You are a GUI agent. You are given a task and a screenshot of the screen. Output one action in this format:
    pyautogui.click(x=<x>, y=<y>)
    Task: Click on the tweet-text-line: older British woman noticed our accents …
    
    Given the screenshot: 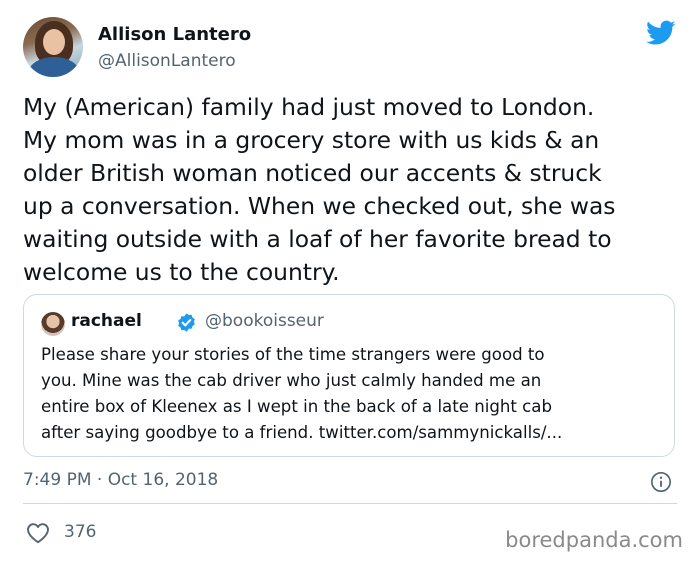 What is the action you would take?
    pyautogui.click(x=312, y=173)
    